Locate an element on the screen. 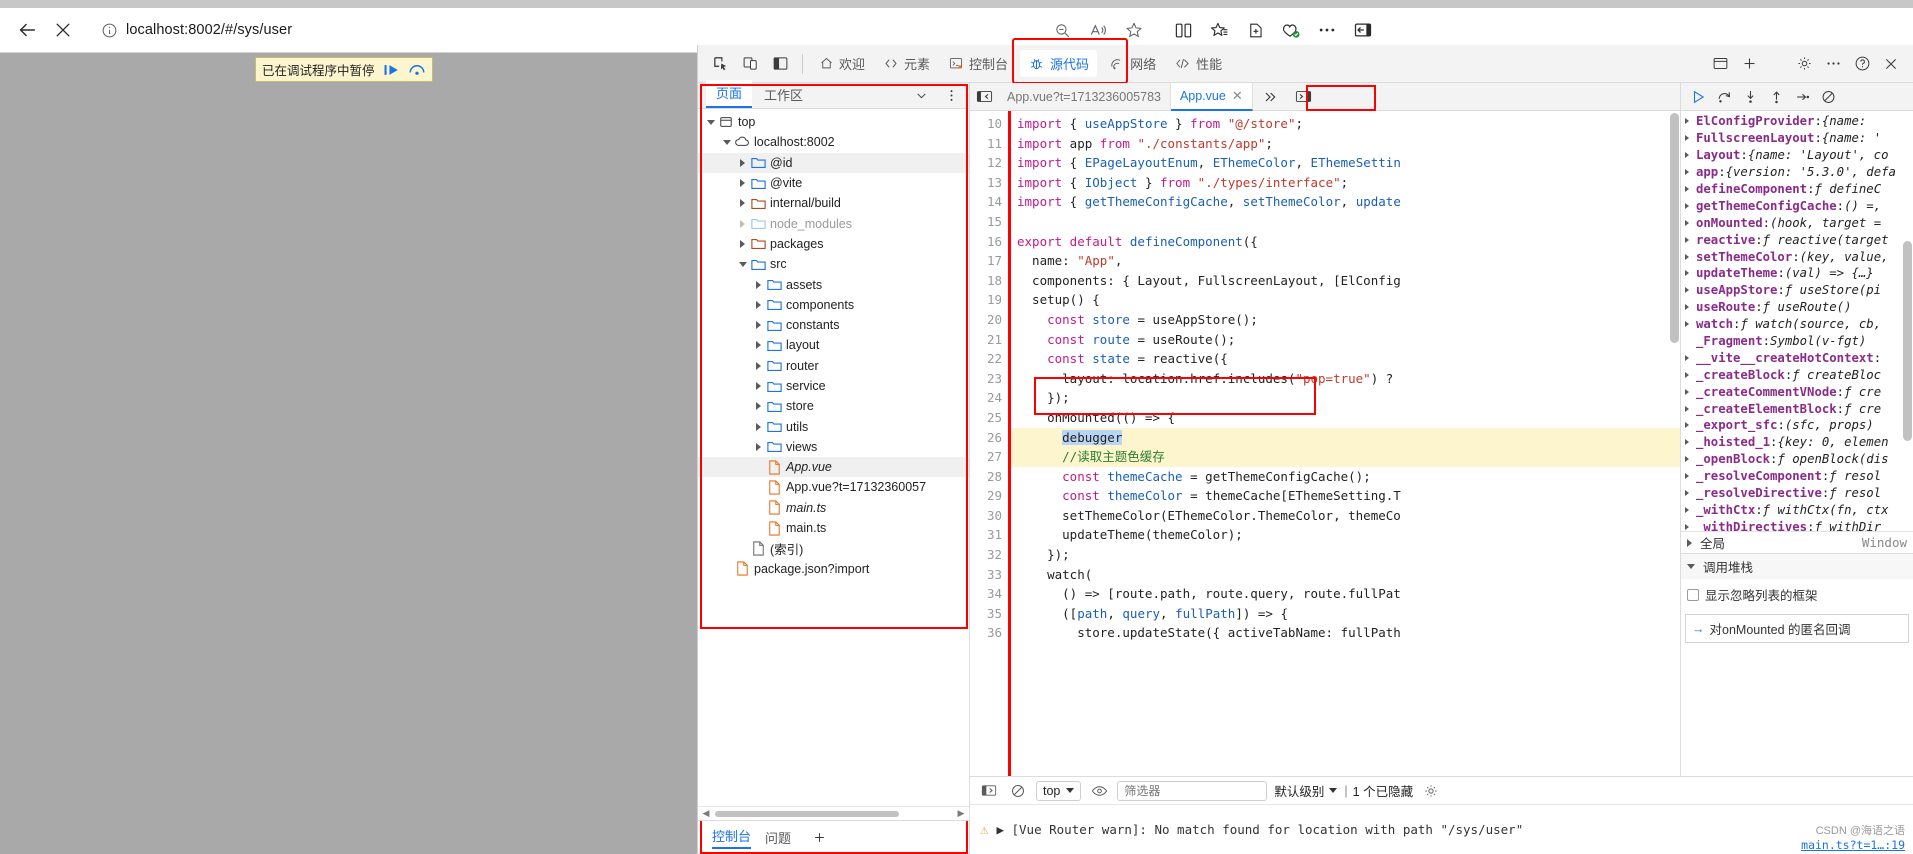 The image size is (1913, 854). navigator-more-icon is located at coordinates (951, 95).